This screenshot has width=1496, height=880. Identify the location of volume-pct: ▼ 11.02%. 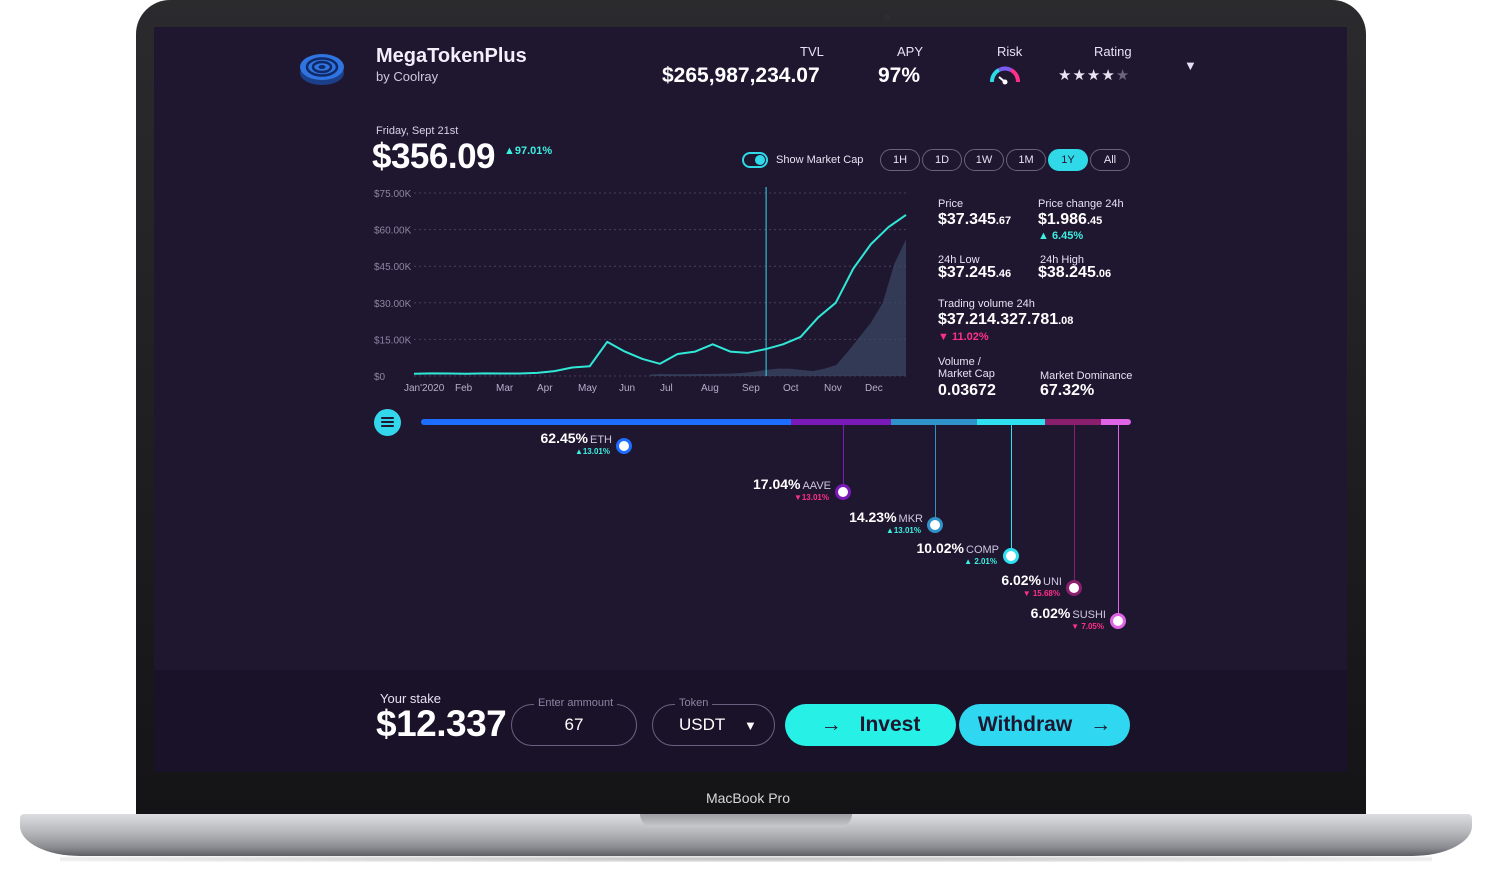
(963, 337).